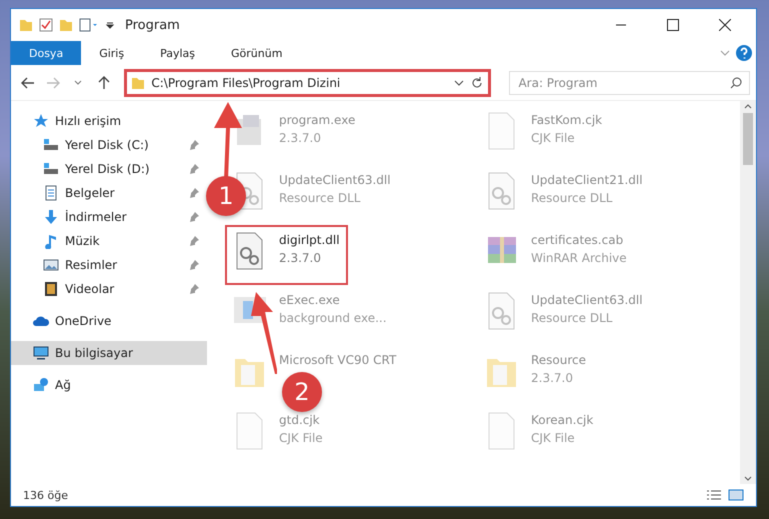 Image resolution: width=769 pixels, height=519 pixels. I want to click on file-name: Resource, so click(558, 360).